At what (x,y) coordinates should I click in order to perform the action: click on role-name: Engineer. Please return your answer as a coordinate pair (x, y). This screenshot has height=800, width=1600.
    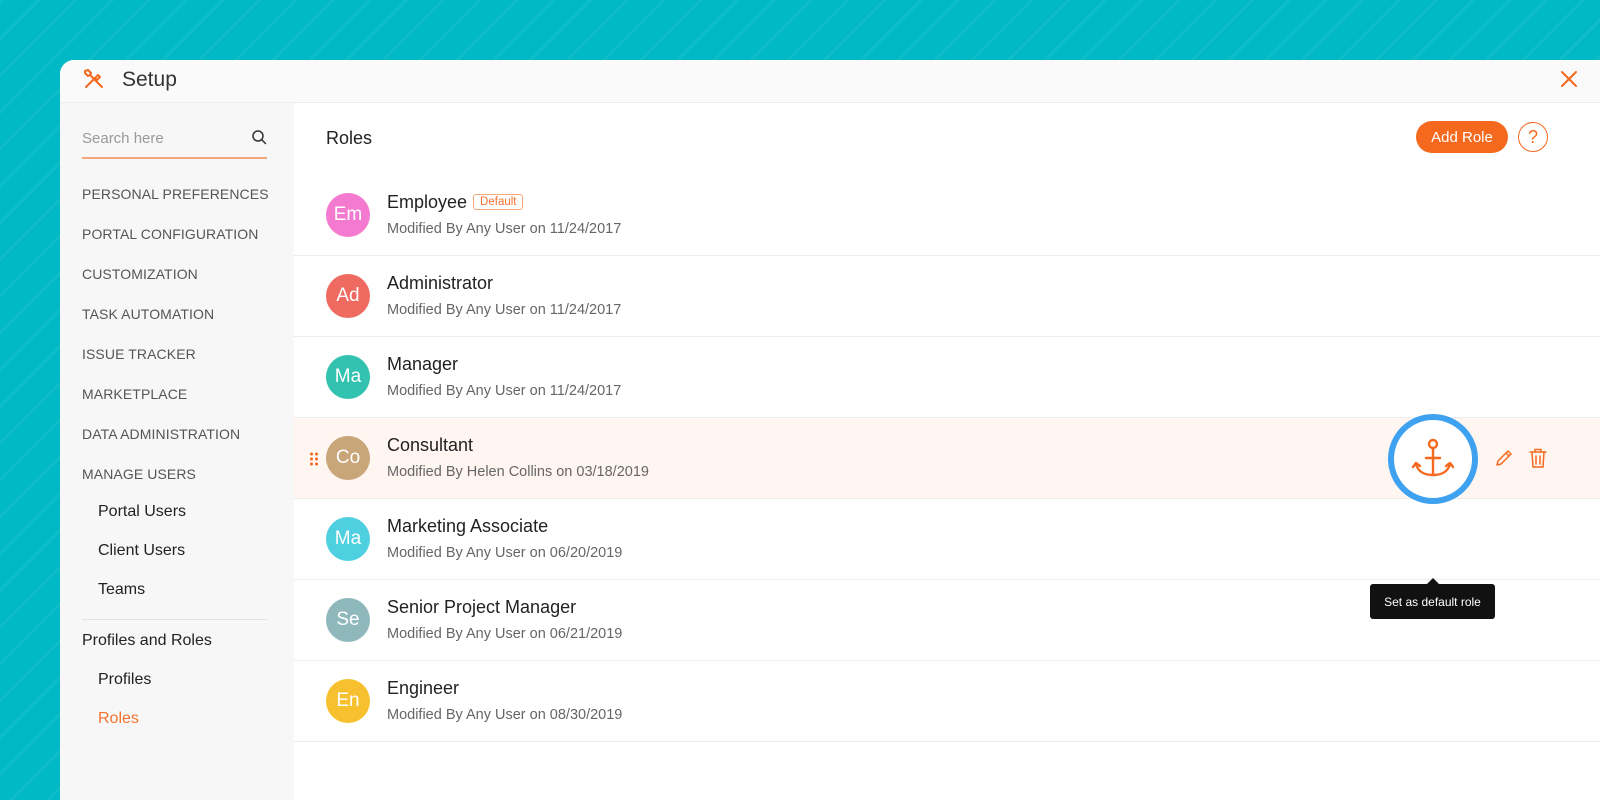
    Looking at the image, I should click on (423, 688).